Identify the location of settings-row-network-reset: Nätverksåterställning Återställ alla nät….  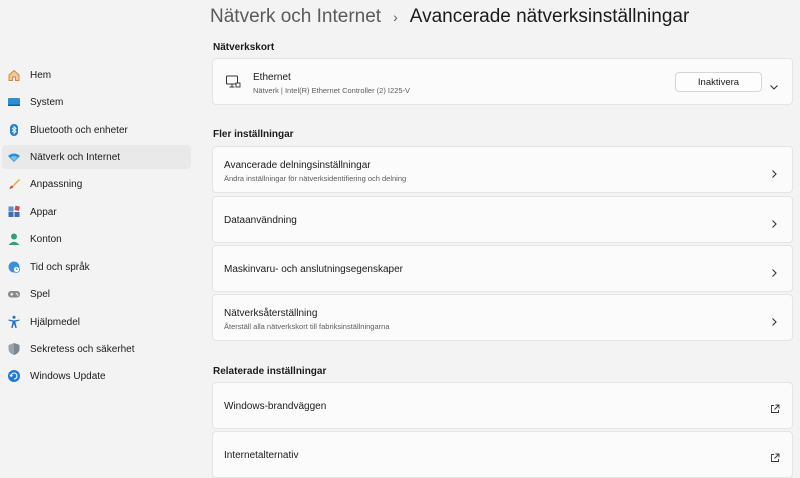
(502, 317).